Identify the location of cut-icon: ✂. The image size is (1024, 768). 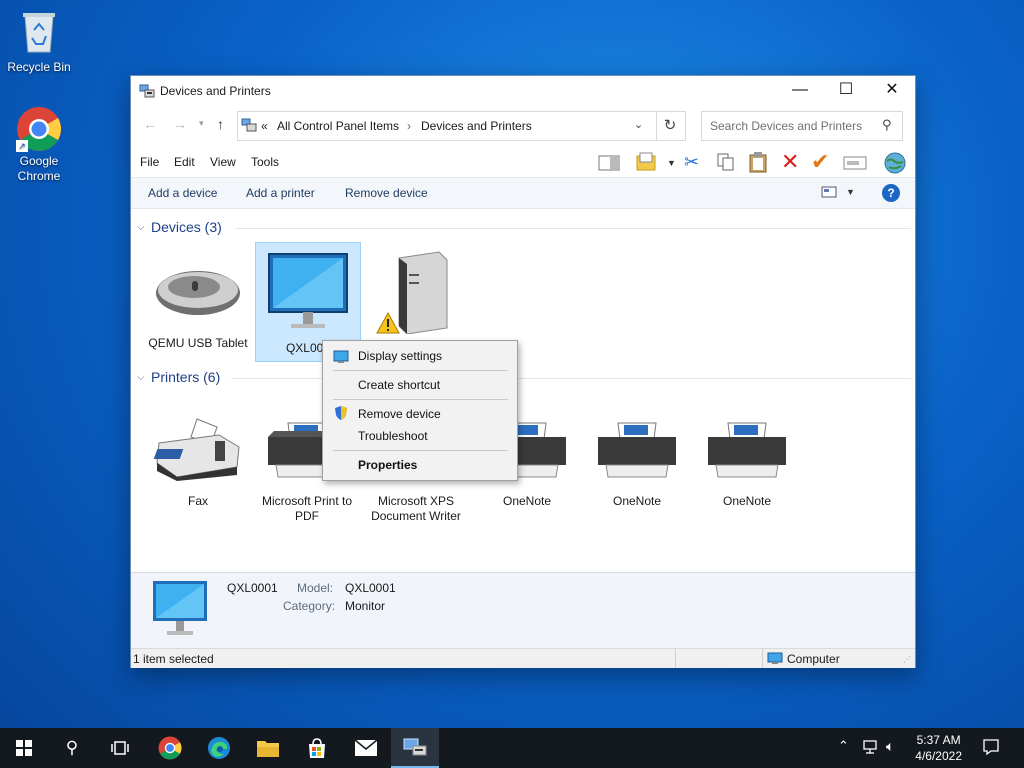
(691, 162).